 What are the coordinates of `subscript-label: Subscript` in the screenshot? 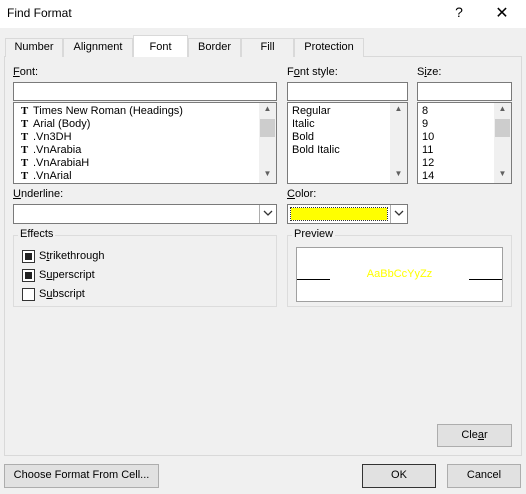 It's located at (62, 294).